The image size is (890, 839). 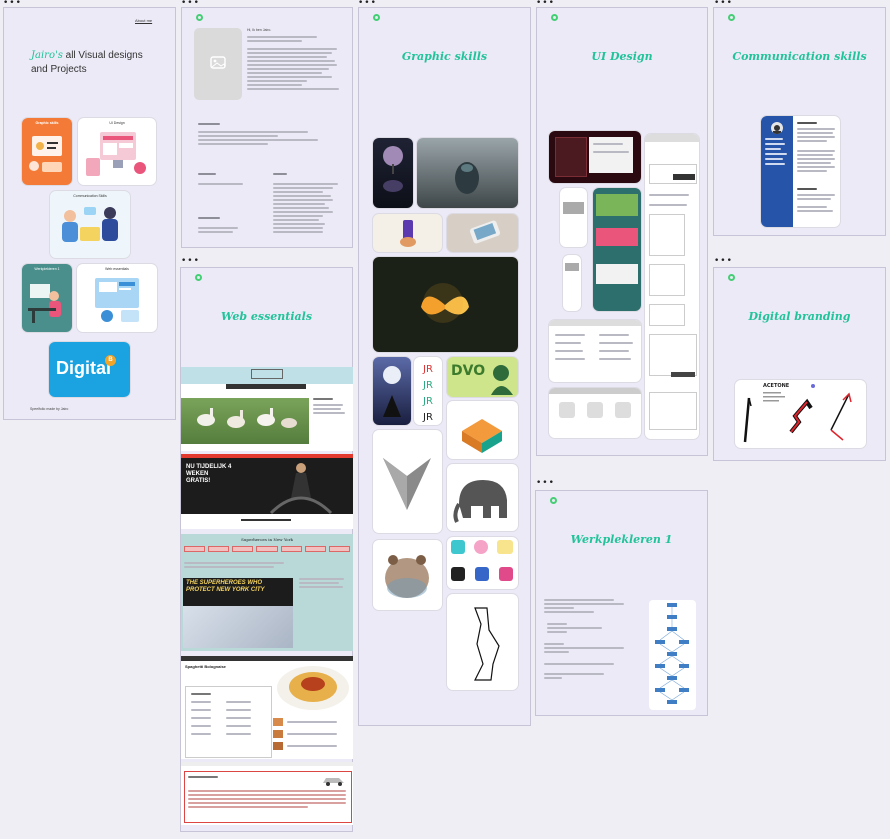 I want to click on artwork-rock-on-table, so click(x=467, y=173).